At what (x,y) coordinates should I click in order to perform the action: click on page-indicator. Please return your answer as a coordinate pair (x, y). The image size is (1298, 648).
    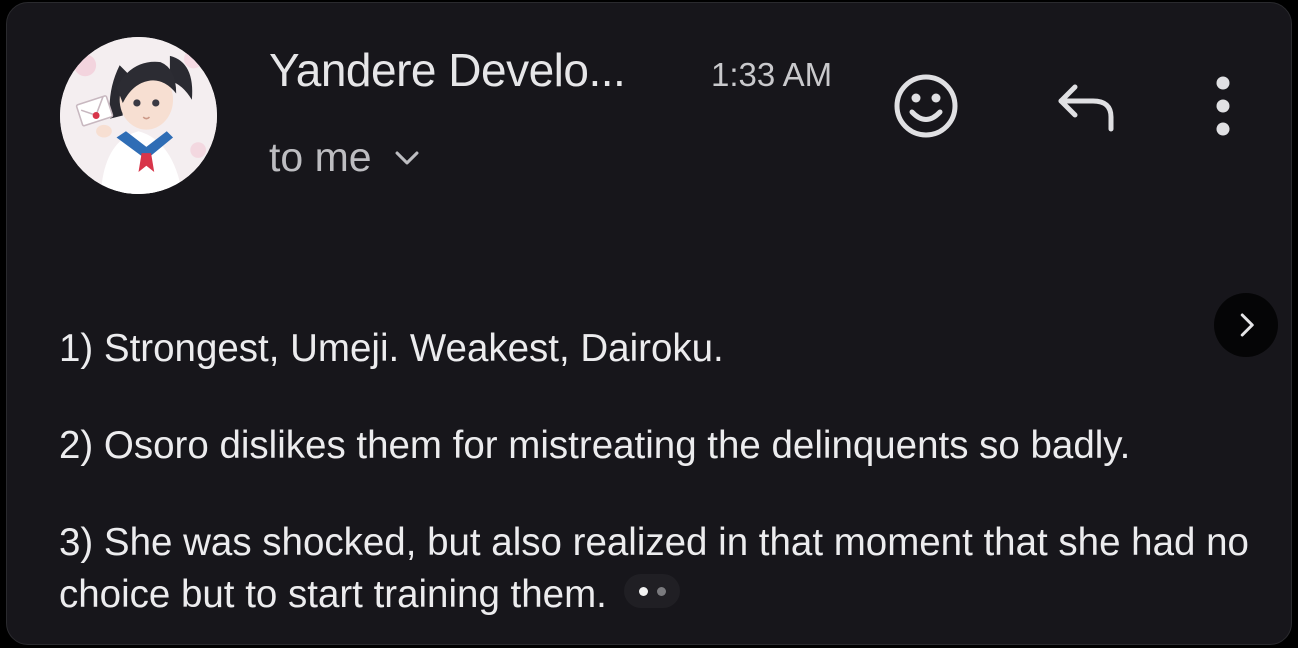
    Looking at the image, I should click on (652, 591).